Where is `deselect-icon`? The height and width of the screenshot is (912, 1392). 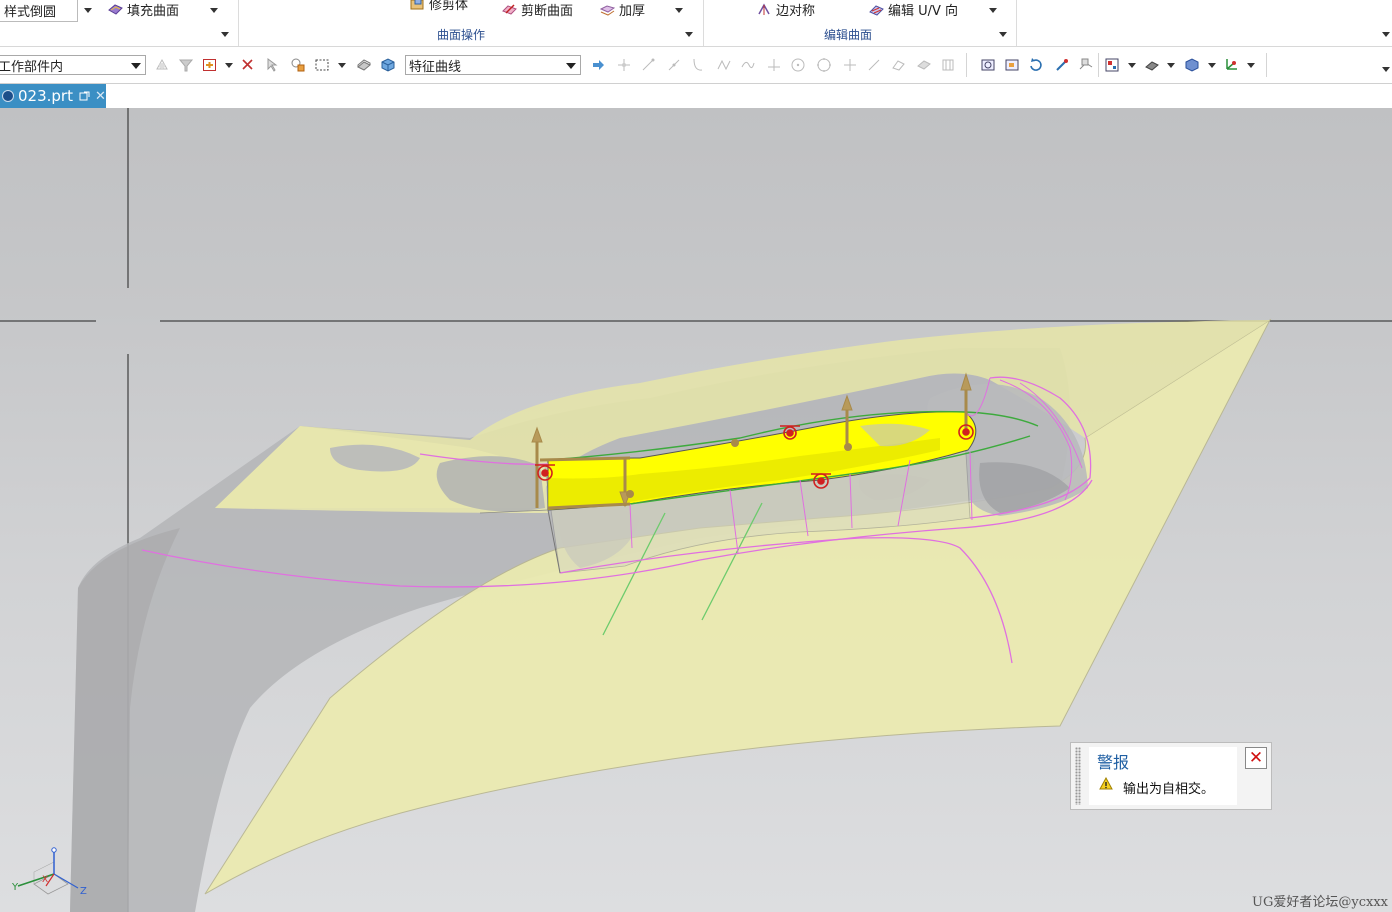 deselect-icon is located at coordinates (162, 65).